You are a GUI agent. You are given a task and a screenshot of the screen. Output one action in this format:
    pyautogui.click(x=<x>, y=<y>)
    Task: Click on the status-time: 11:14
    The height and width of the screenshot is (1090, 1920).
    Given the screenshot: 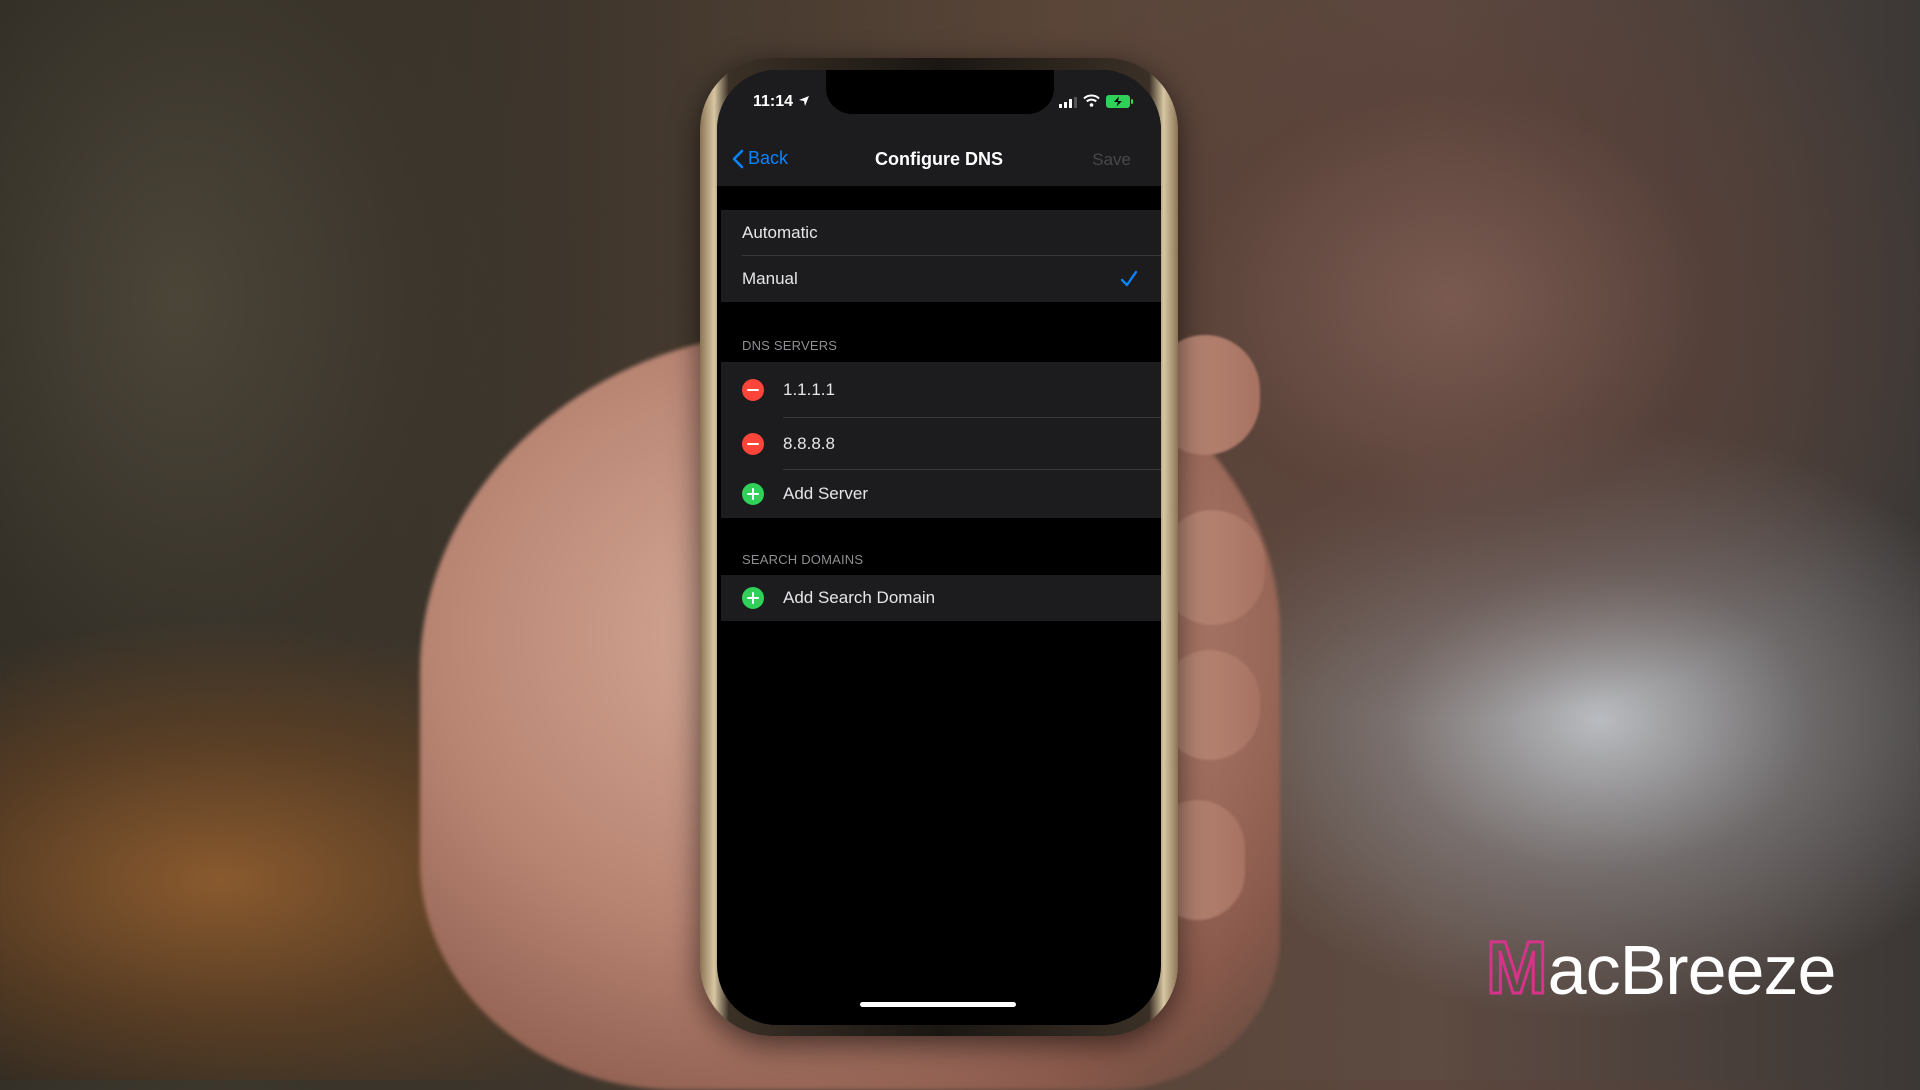 What is the action you would take?
    pyautogui.click(x=773, y=101)
    